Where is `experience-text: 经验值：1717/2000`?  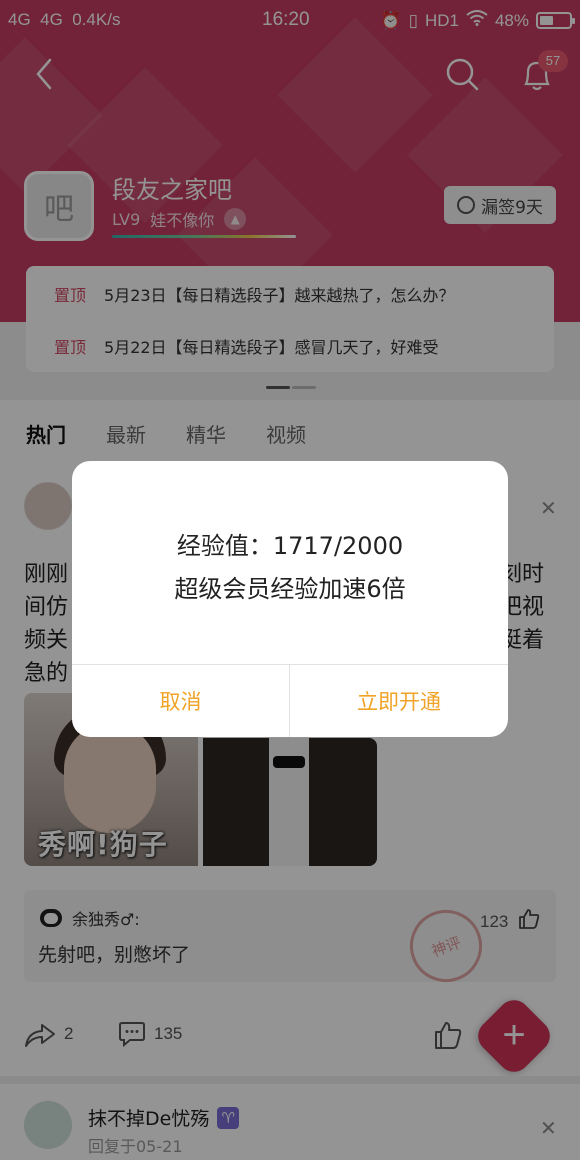
experience-text: 经验值：1717/2000 is located at coordinates (290, 546).